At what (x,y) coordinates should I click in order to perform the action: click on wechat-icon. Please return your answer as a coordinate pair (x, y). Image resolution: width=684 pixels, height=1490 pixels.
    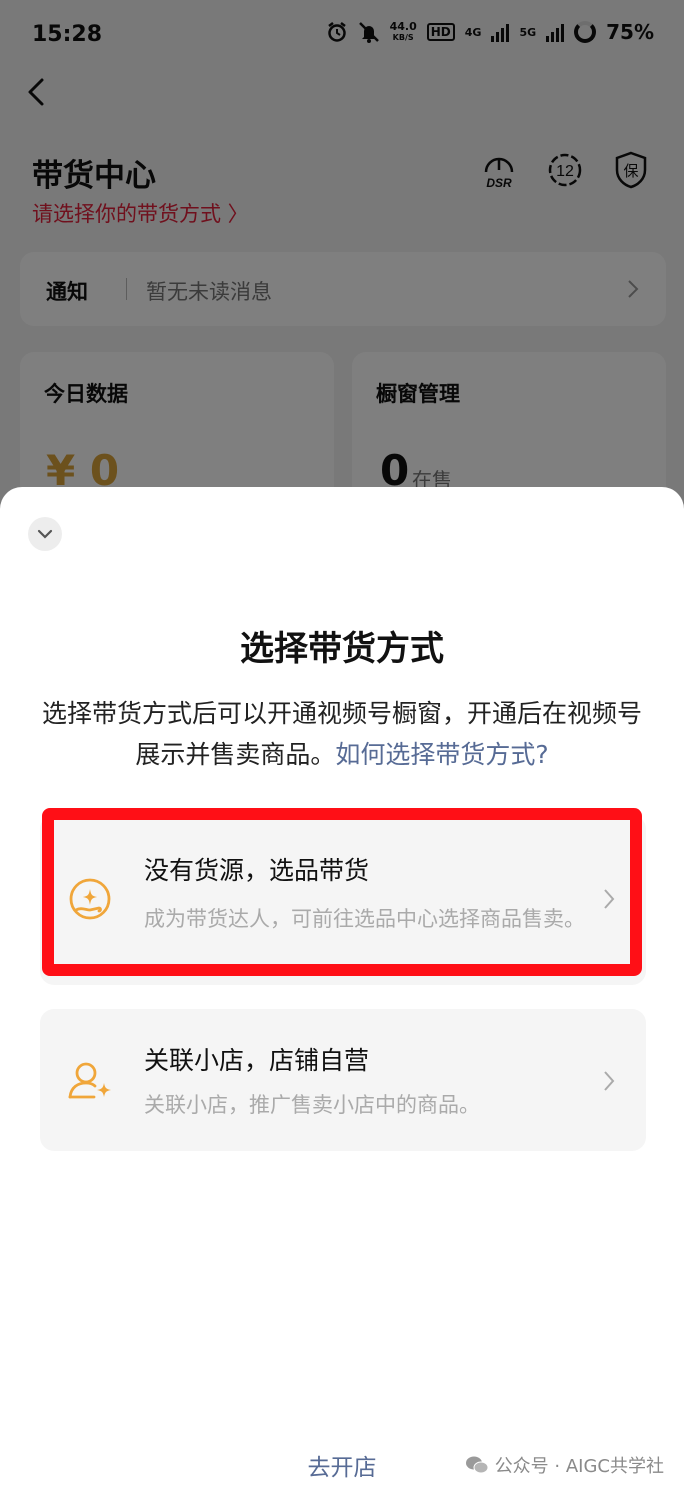
    Looking at the image, I should click on (477, 1465).